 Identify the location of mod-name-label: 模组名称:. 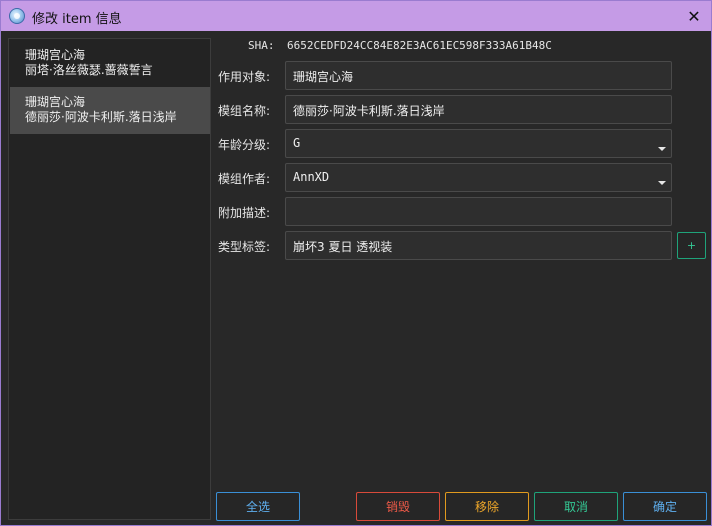
(244, 111).